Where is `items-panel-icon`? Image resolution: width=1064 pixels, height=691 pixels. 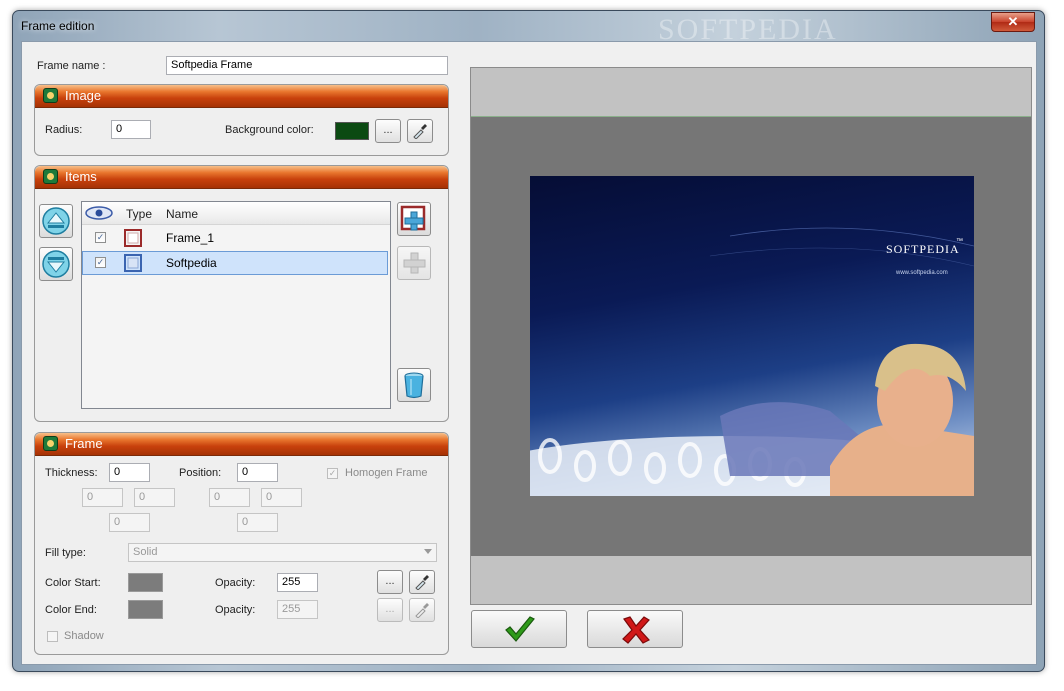 items-panel-icon is located at coordinates (50, 176).